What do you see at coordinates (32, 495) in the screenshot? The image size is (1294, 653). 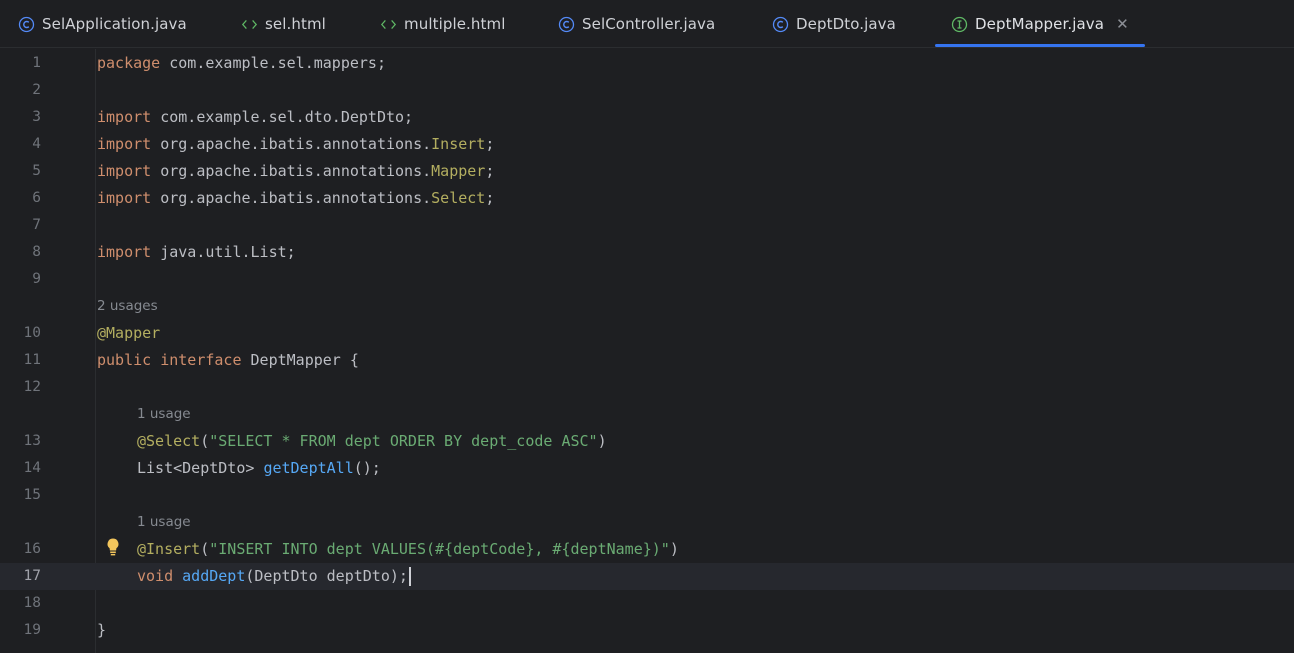 I see `line-number: 15` at bounding box center [32, 495].